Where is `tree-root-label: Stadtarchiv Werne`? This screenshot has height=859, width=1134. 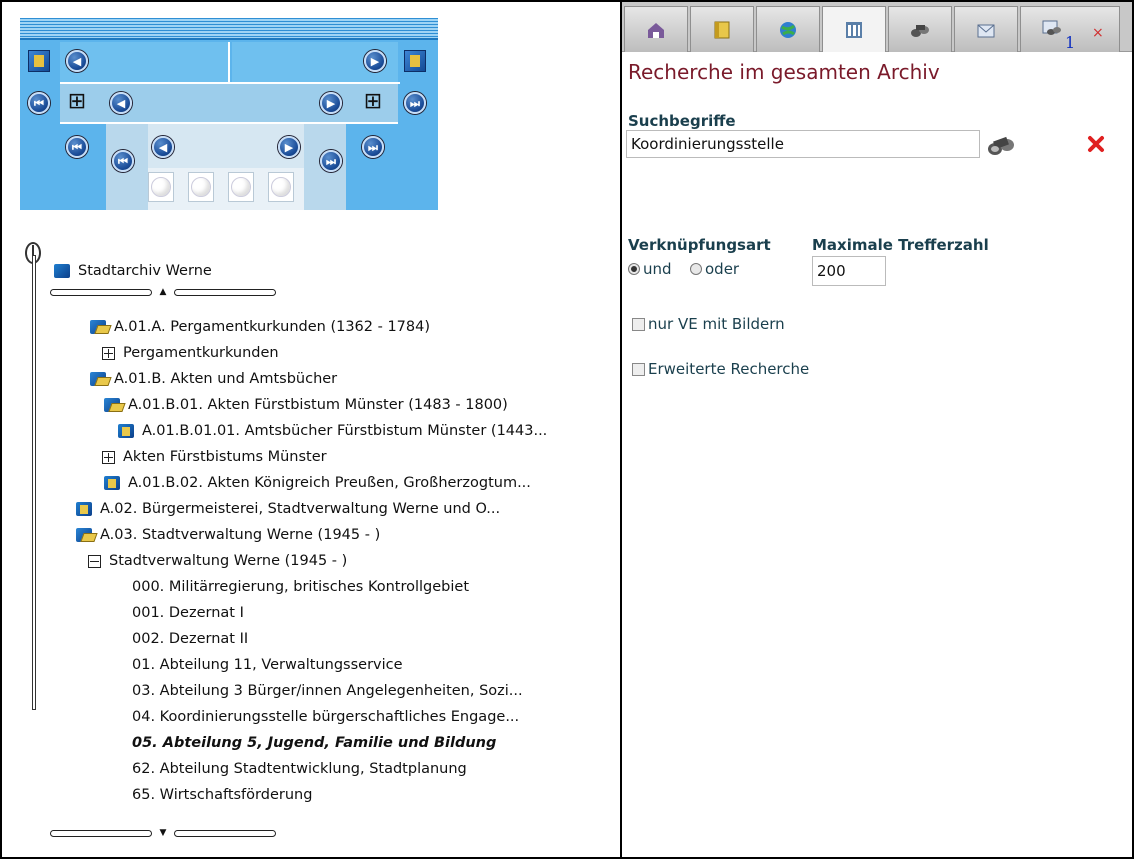
tree-root-label: Stadtarchiv Werne is located at coordinates (145, 271).